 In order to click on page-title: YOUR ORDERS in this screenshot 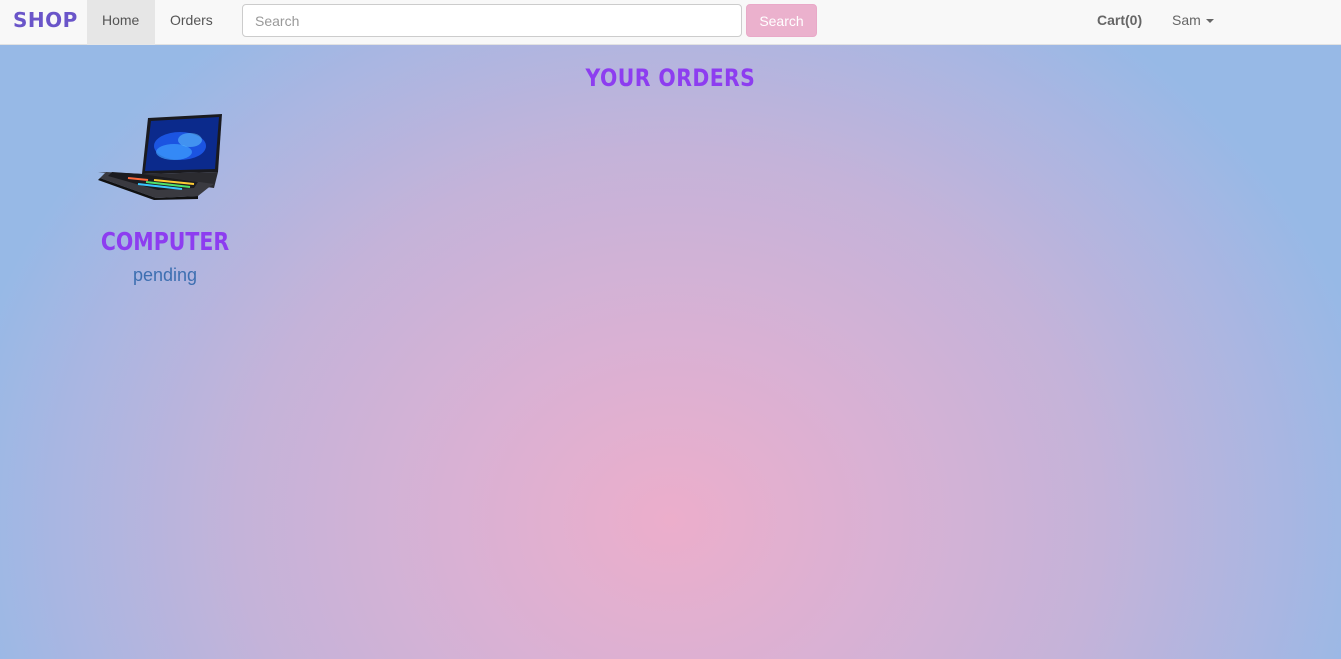, I will do `click(670, 78)`.